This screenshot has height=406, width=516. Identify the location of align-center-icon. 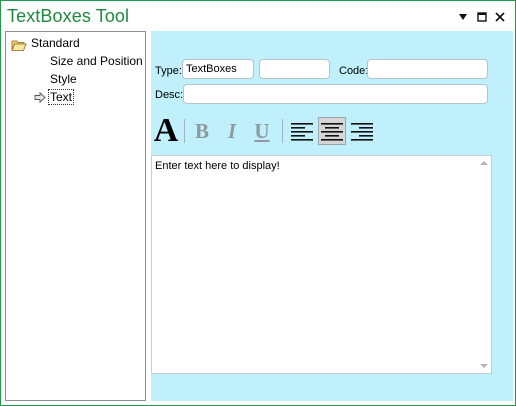
(332, 132).